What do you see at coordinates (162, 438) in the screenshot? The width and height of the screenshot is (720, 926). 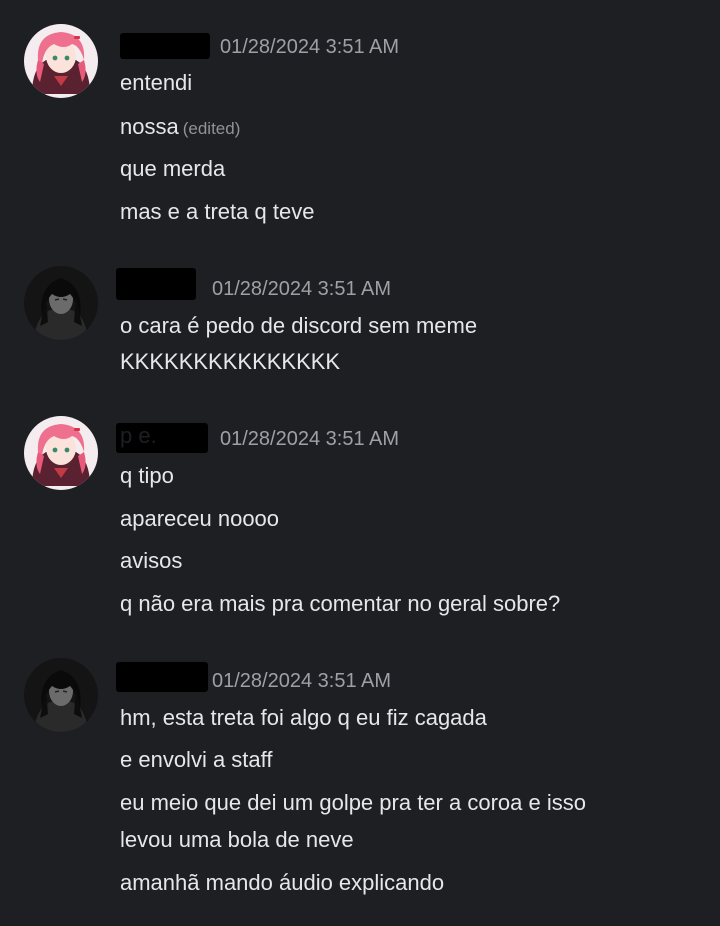 I see `username: p e.` at bounding box center [162, 438].